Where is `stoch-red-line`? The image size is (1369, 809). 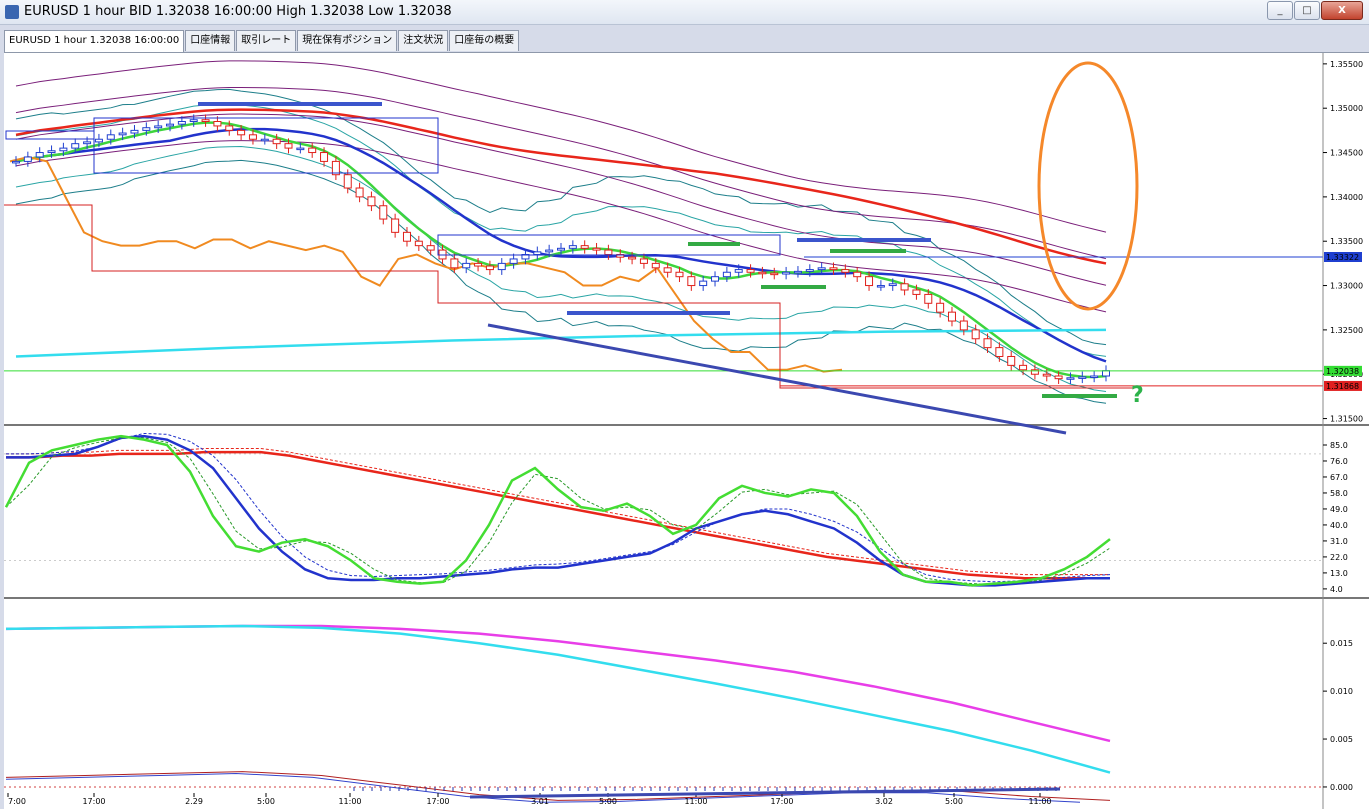 stoch-red-line is located at coordinates (558, 515).